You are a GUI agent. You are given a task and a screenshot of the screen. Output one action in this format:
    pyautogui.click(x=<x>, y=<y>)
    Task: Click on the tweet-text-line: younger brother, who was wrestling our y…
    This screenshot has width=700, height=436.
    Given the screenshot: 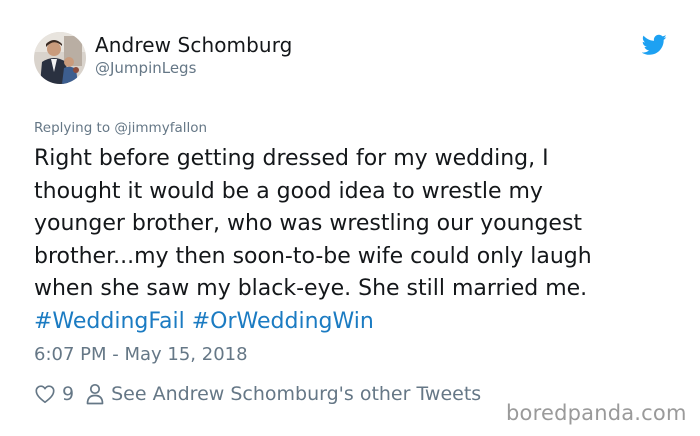 What is the action you would take?
    pyautogui.click(x=308, y=223)
    